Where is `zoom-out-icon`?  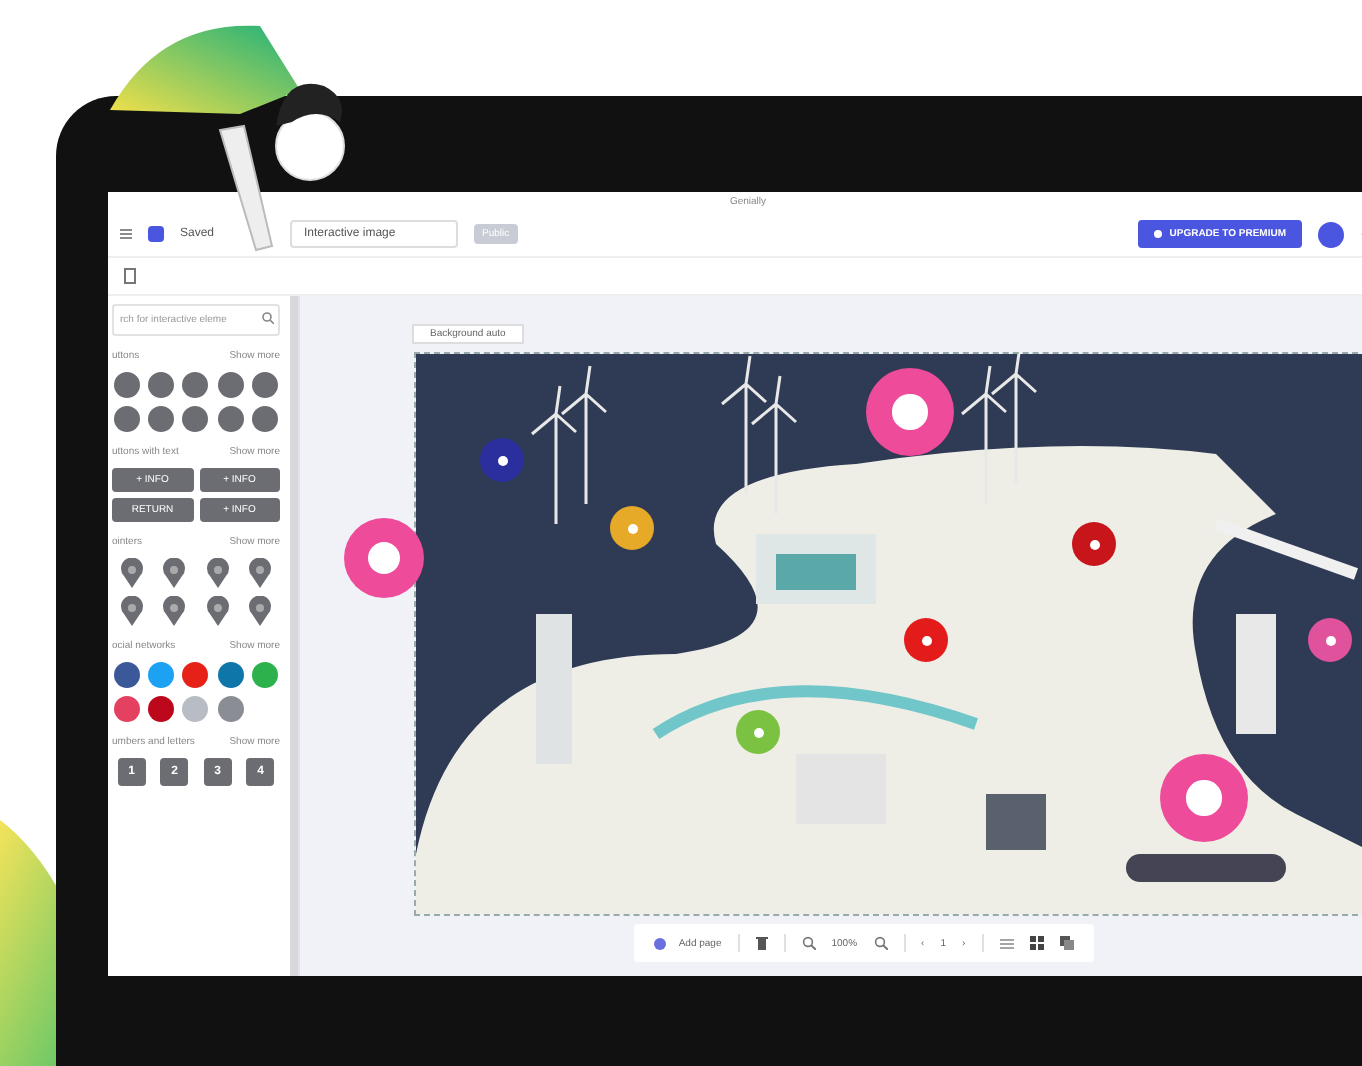 zoom-out-icon is located at coordinates (808, 943).